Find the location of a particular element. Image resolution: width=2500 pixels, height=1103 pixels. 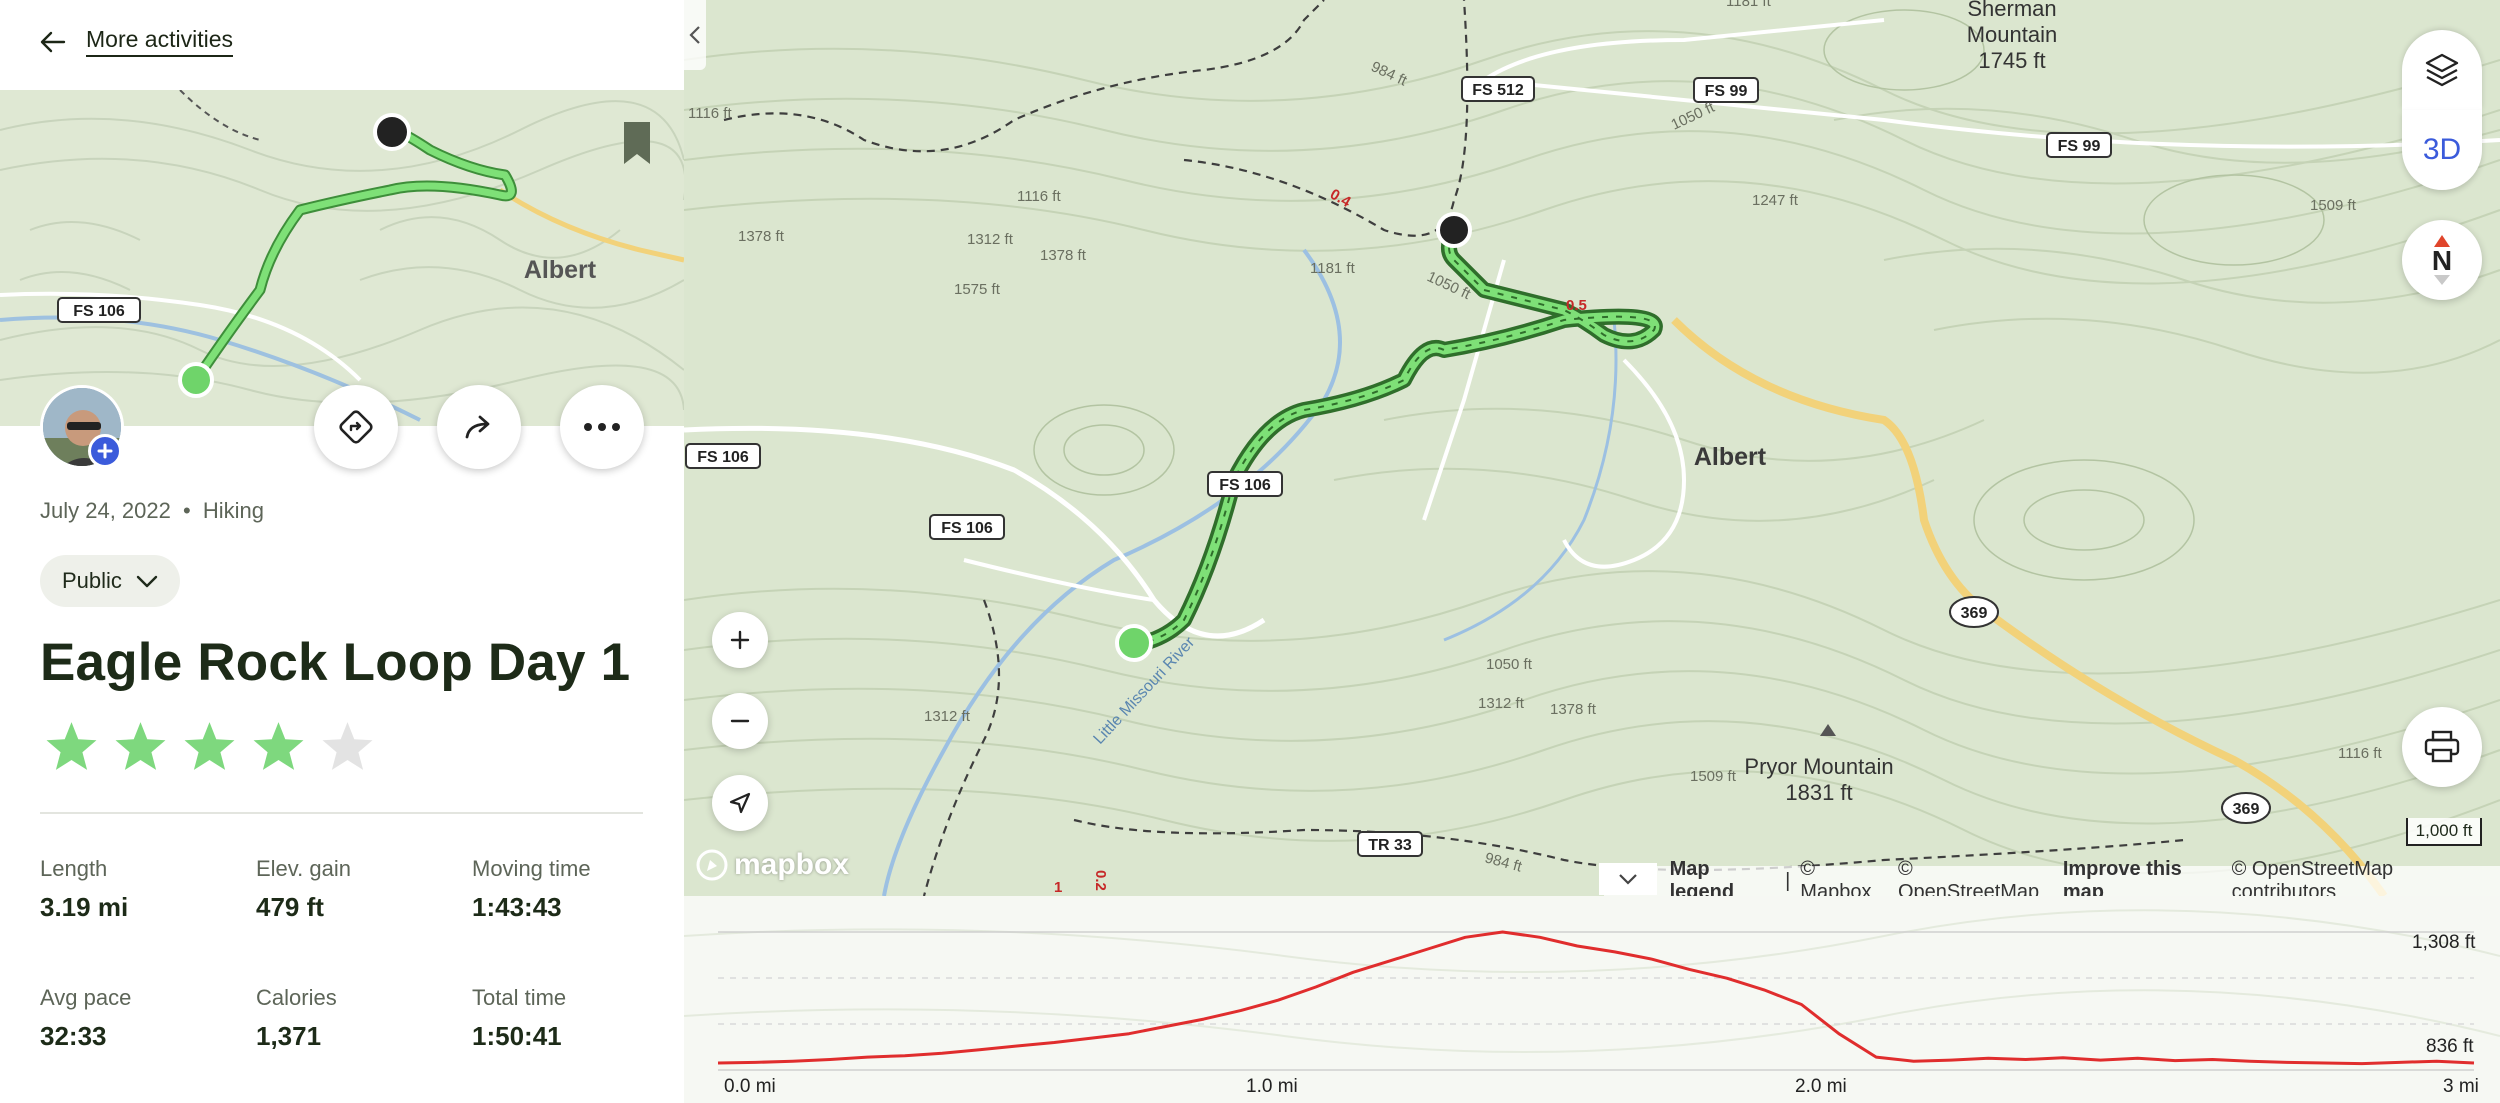

elev-x-label: 1.0 mi is located at coordinates (1272, 1086).